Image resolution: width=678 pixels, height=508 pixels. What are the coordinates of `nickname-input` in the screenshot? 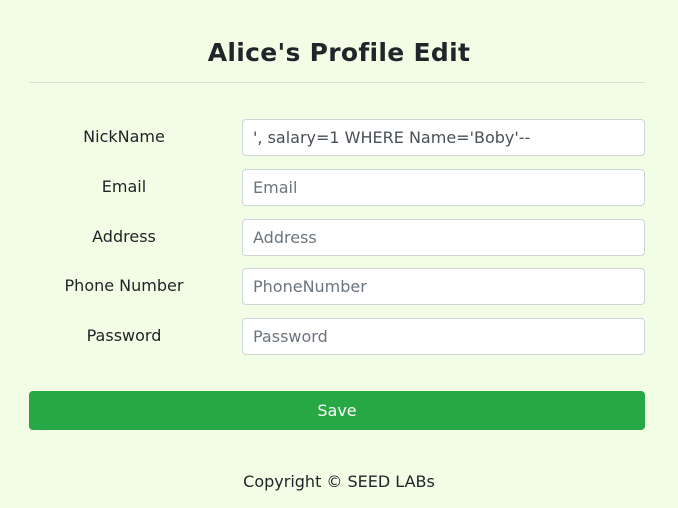 It's located at (443, 137).